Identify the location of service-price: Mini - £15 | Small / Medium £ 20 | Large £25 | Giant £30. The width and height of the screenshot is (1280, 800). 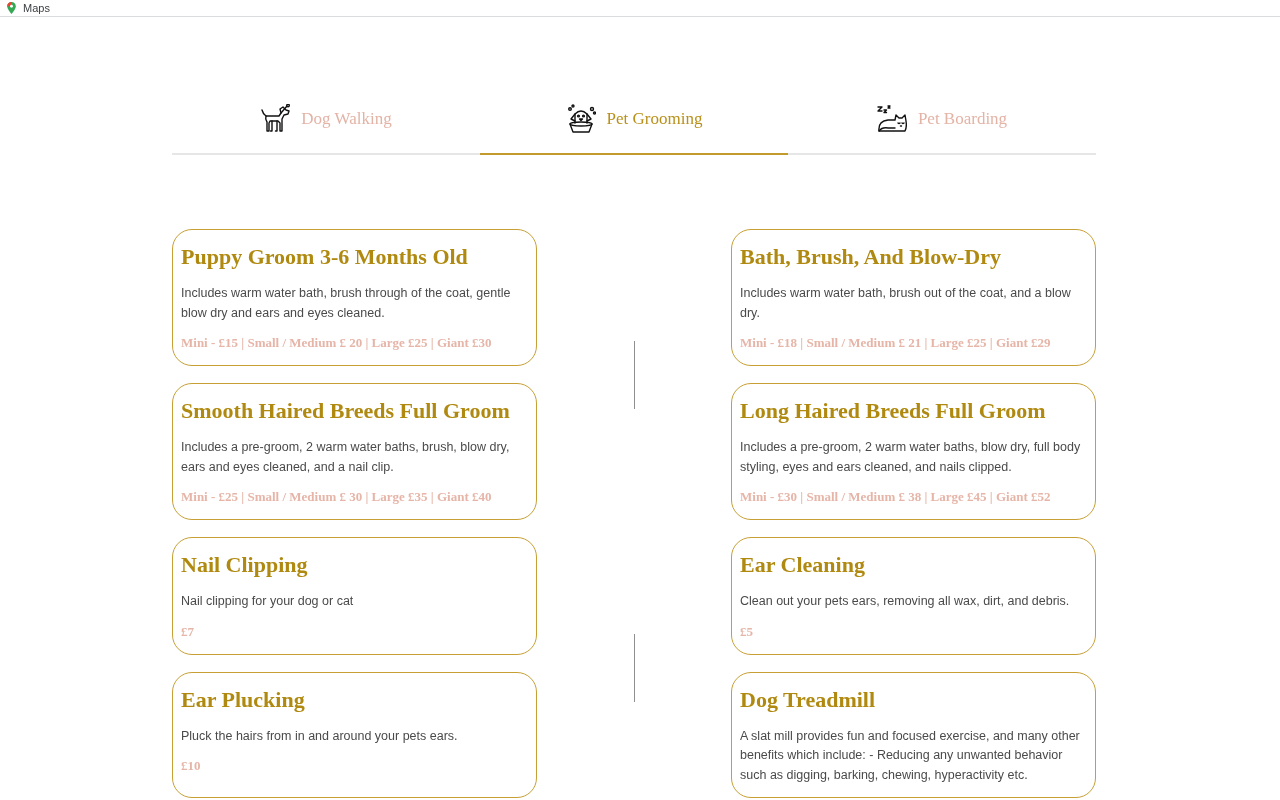
(336, 343).